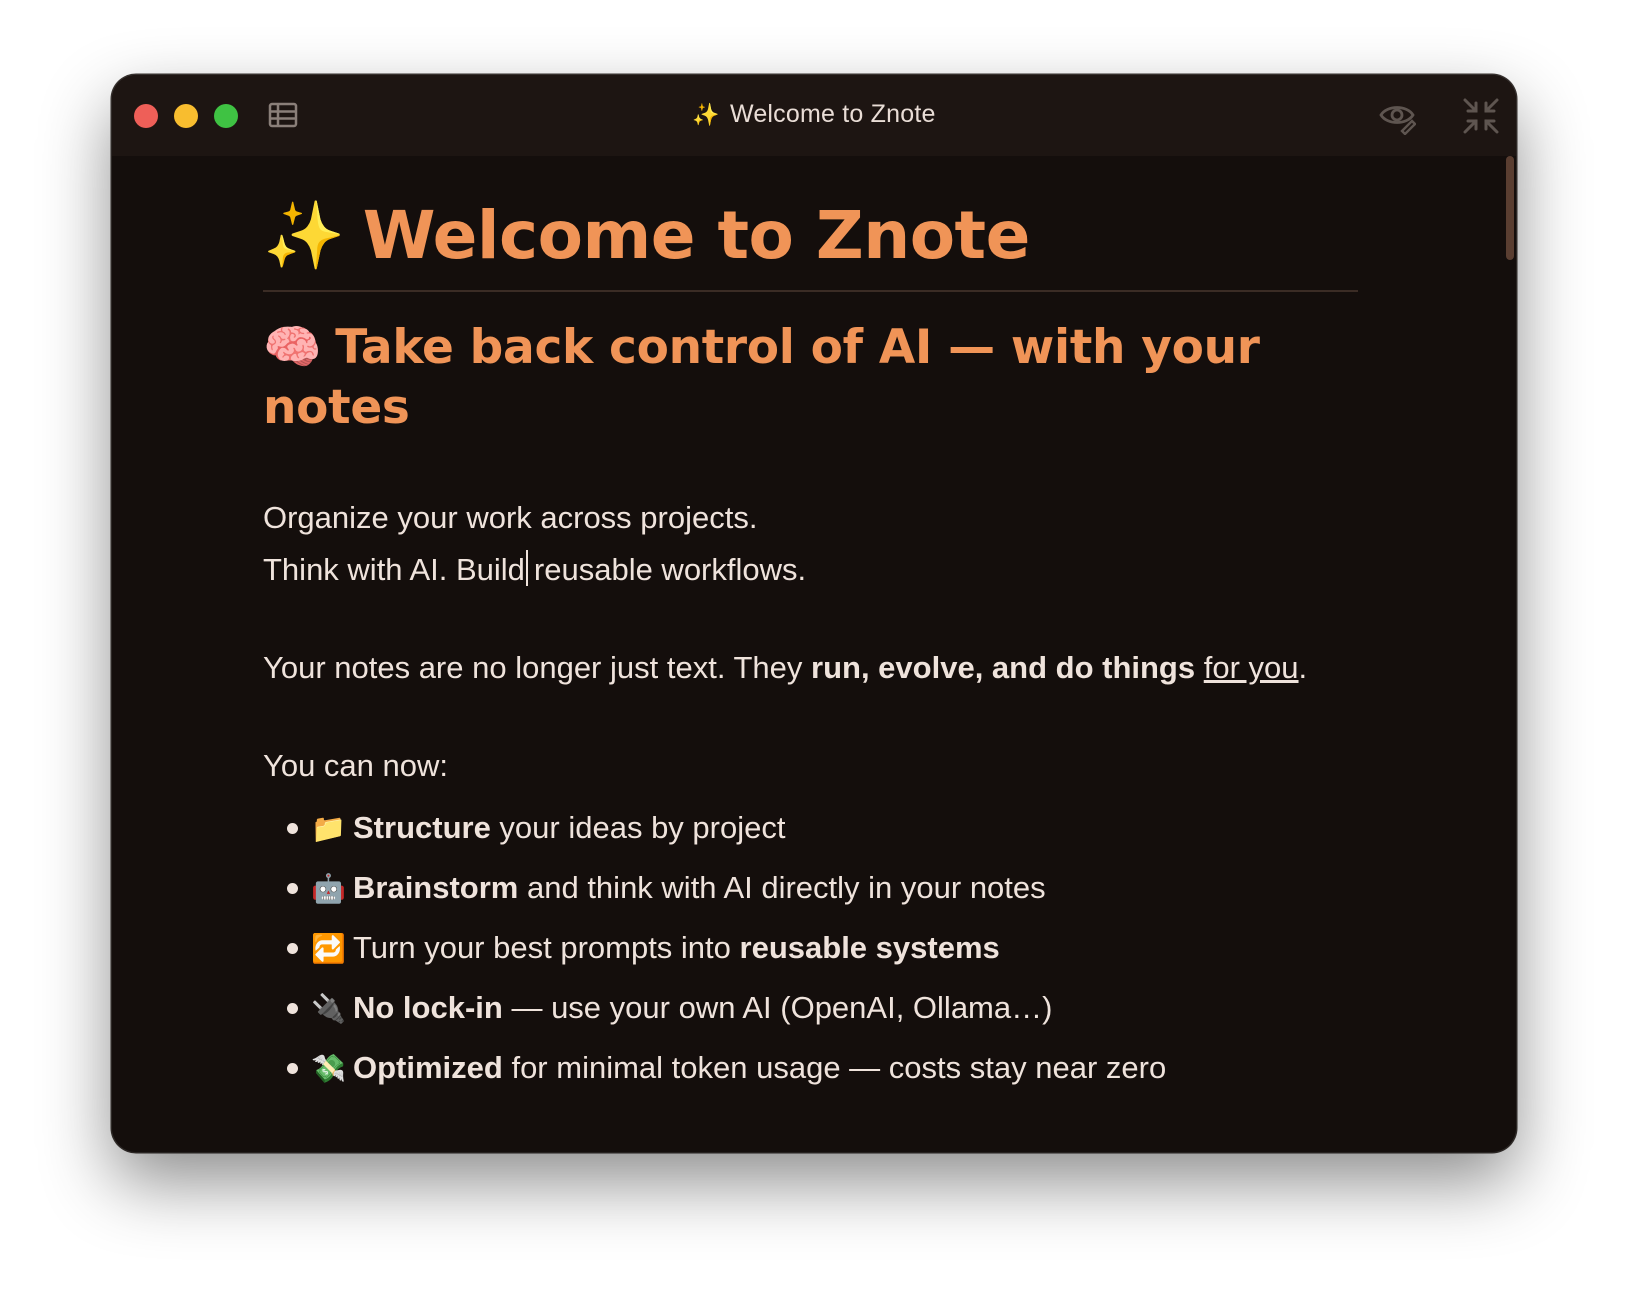 Image resolution: width=1628 pixels, height=1300 pixels. What do you see at coordinates (328, 1008) in the screenshot?
I see `plug-icon: 🔌` at bounding box center [328, 1008].